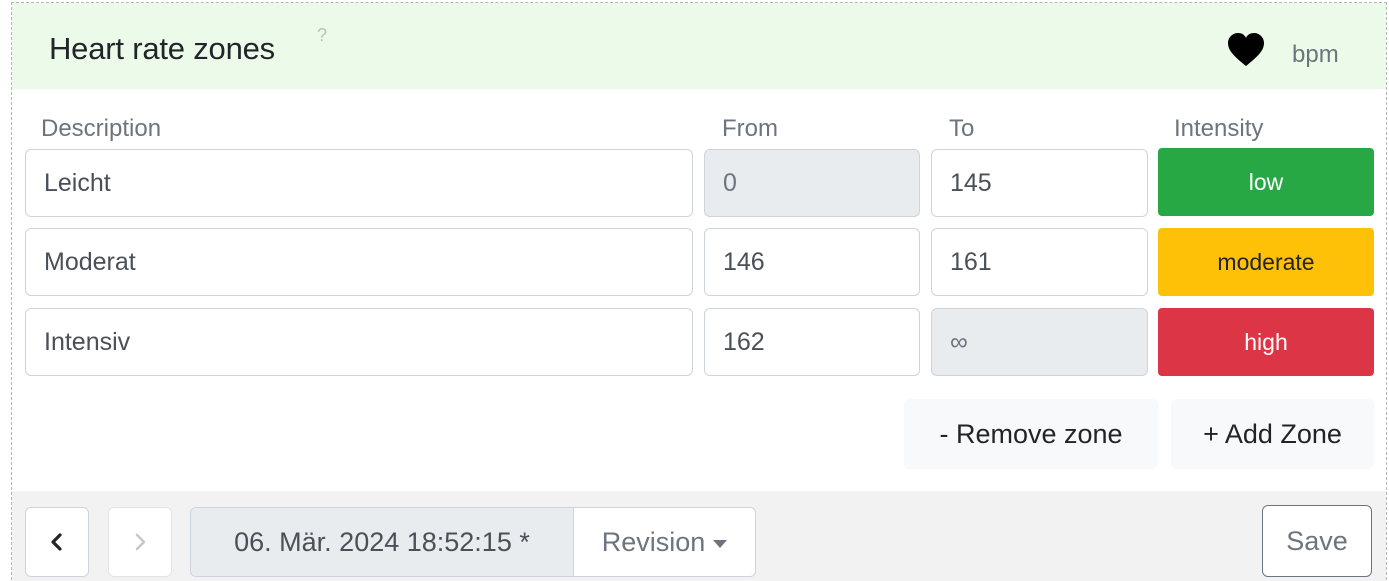  What do you see at coordinates (962, 128) in the screenshot?
I see `column-header-to: To` at bounding box center [962, 128].